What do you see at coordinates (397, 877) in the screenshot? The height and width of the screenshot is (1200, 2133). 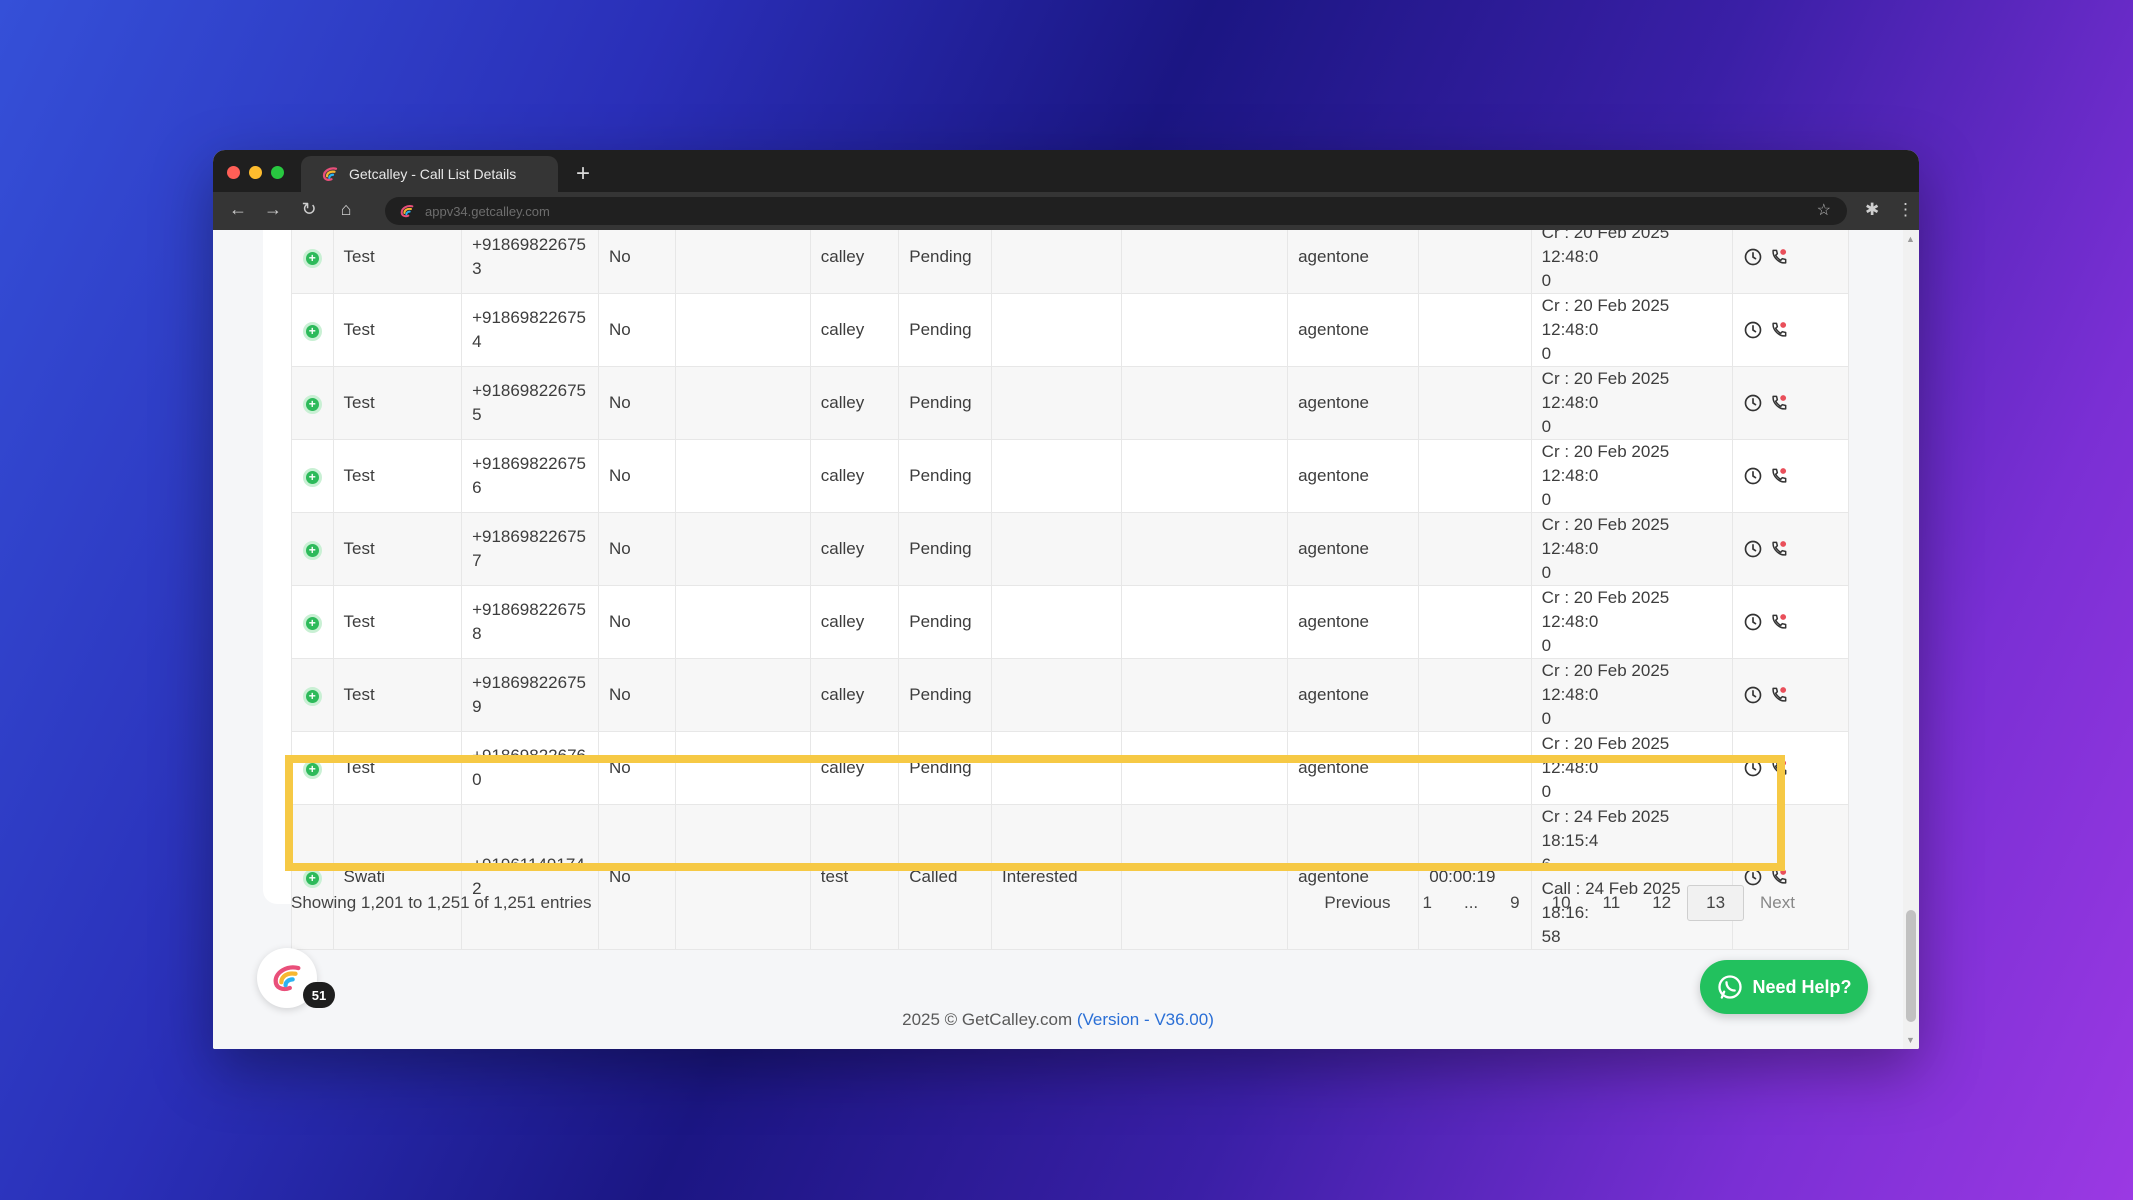 I see `name-cell: Swati` at bounding box center [397, 877].